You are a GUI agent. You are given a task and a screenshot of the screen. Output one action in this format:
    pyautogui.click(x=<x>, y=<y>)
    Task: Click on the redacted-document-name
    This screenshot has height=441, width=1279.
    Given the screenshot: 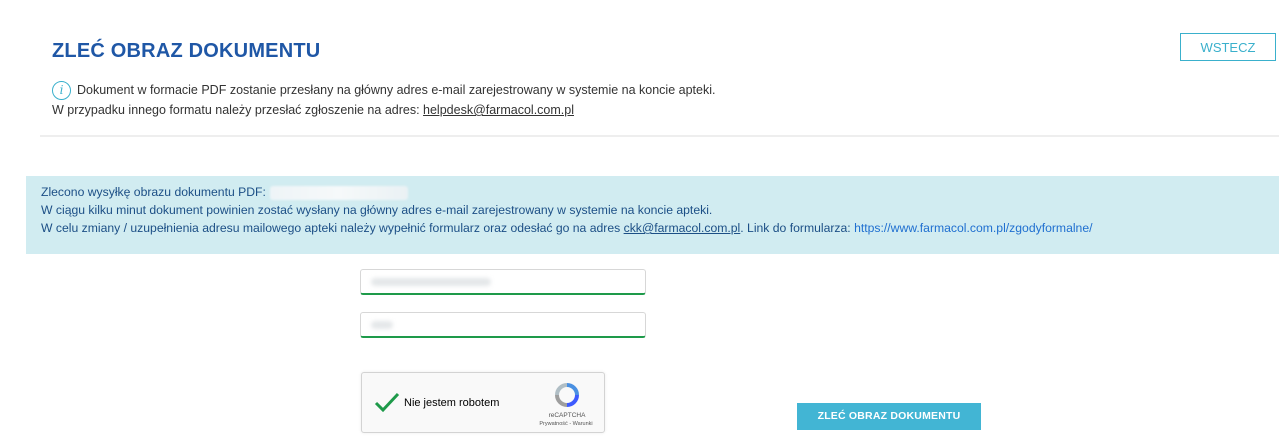 What is the action you would take?
    pyautogui.click(x=338, y=192)
    